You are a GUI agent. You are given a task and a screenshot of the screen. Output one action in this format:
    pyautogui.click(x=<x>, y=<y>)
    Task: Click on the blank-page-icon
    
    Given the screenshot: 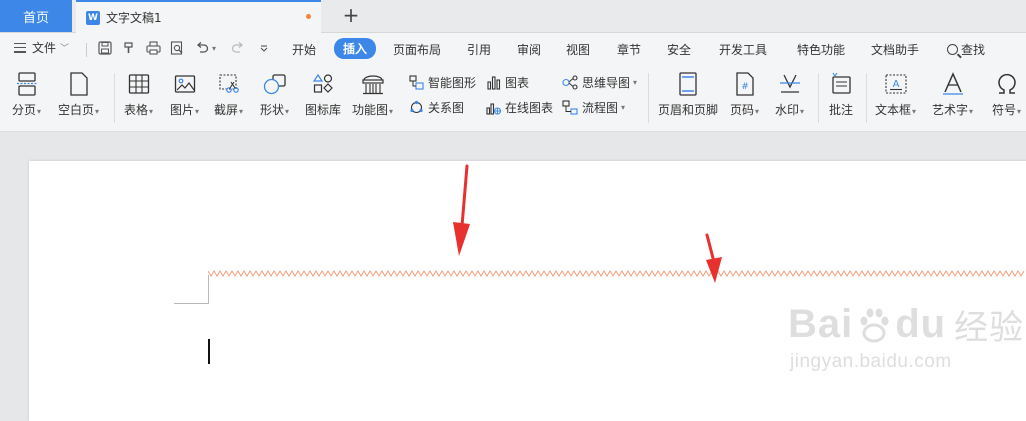 What is the action you would take?
    pyautogui.click(x=79, y=84)
    